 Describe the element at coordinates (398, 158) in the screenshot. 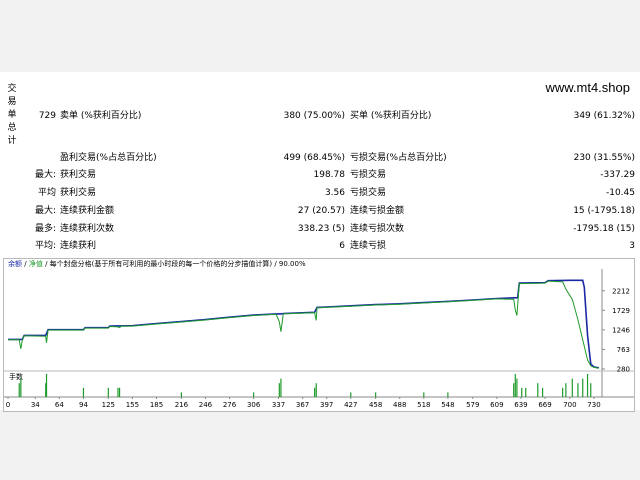

I see `loss-trades-label: 亏损交易(%占总百分比)` at that location.